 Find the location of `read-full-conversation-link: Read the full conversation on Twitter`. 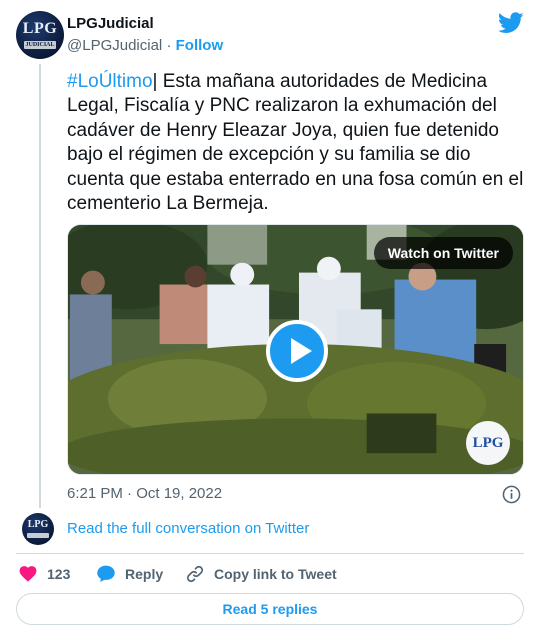

read-full-conversation-link: Read the full conversation on Twitter is located at coordinates (188, 528).